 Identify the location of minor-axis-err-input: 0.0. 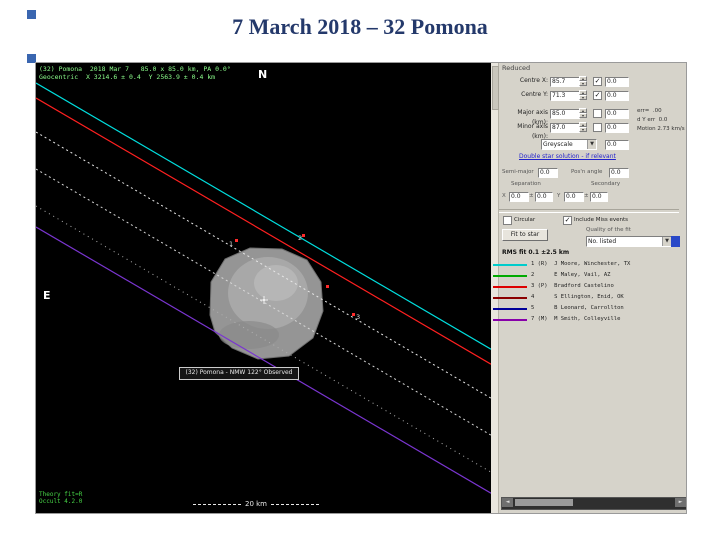
(617, 128).